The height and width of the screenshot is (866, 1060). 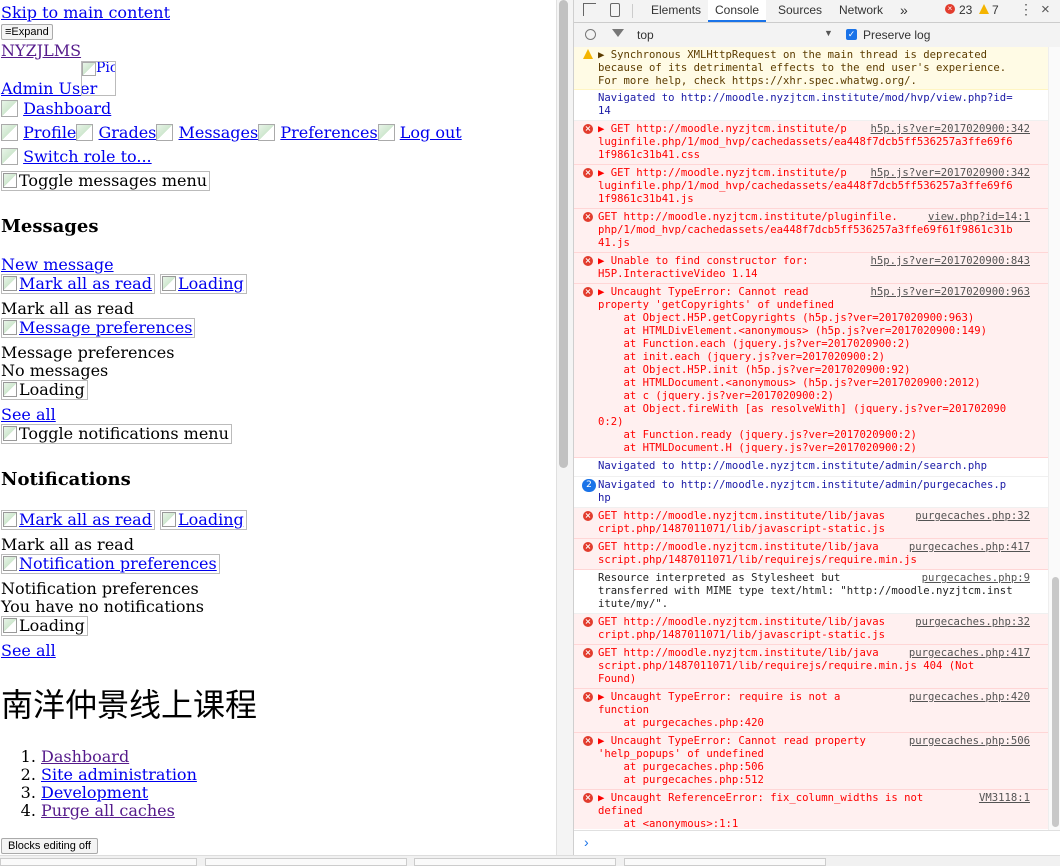 I want to click on tab-sources: Sources, so click(x=800, y=11).